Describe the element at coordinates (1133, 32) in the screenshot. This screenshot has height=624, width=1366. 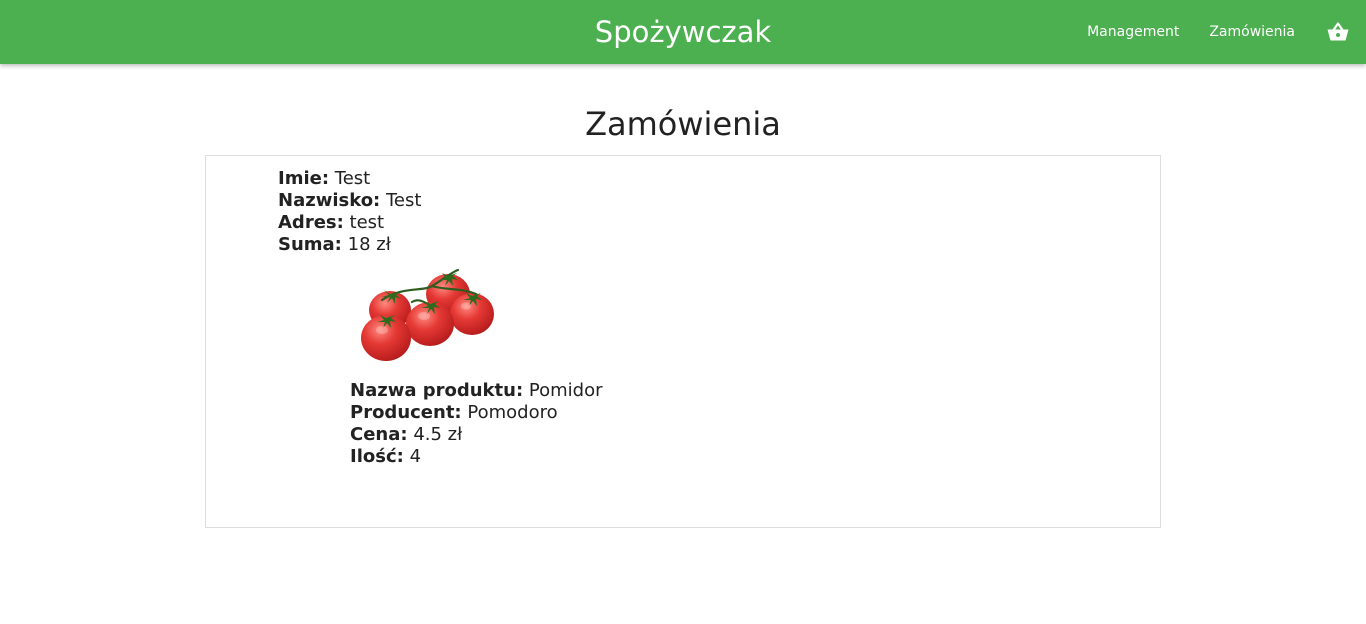
I see `nav-management-link: Management` at that location.